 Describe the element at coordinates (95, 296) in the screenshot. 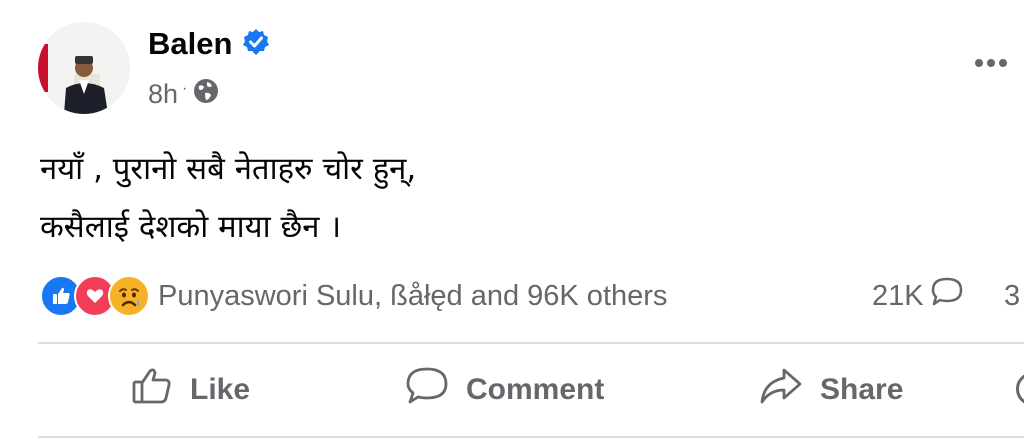

I see `reaction-icons` at that location.